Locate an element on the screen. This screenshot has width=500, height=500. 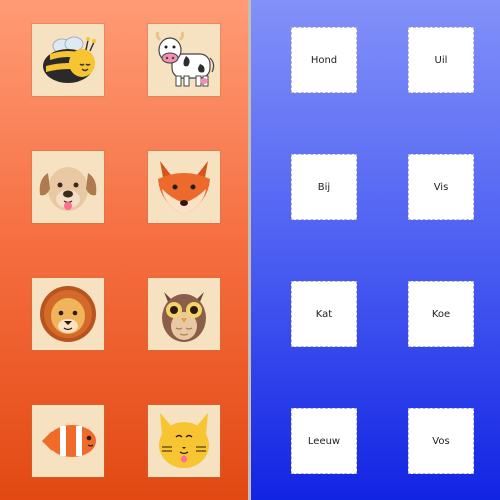
animal-card-owl is located at coordinates (184, 314).